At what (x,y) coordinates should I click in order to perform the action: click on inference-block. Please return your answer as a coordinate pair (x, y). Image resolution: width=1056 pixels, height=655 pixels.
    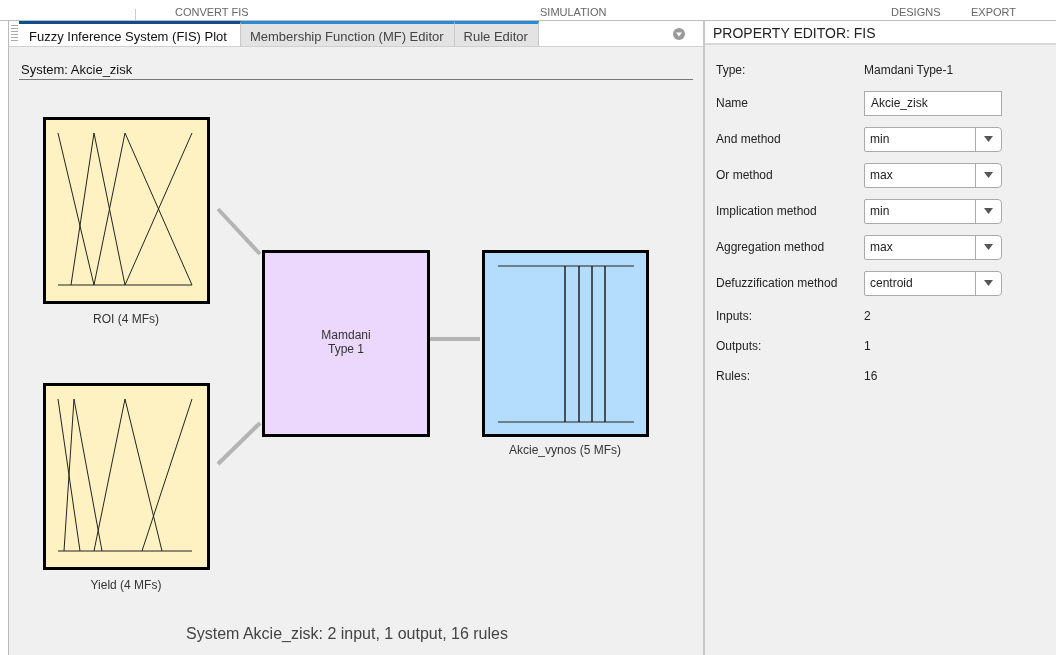
    Looking at the image, I should click on (346, 343).